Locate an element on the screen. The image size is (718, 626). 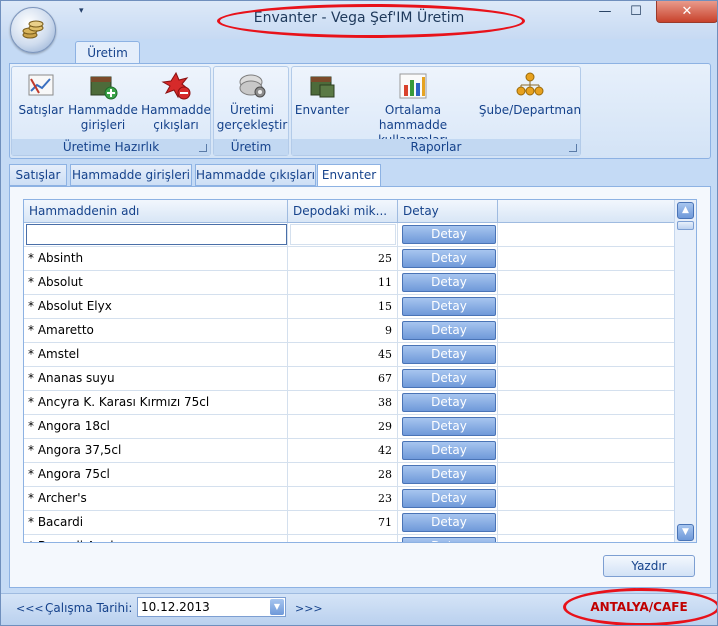
table-row: * Angora 75cl 28 Detay is located at coordinates (349, 475).